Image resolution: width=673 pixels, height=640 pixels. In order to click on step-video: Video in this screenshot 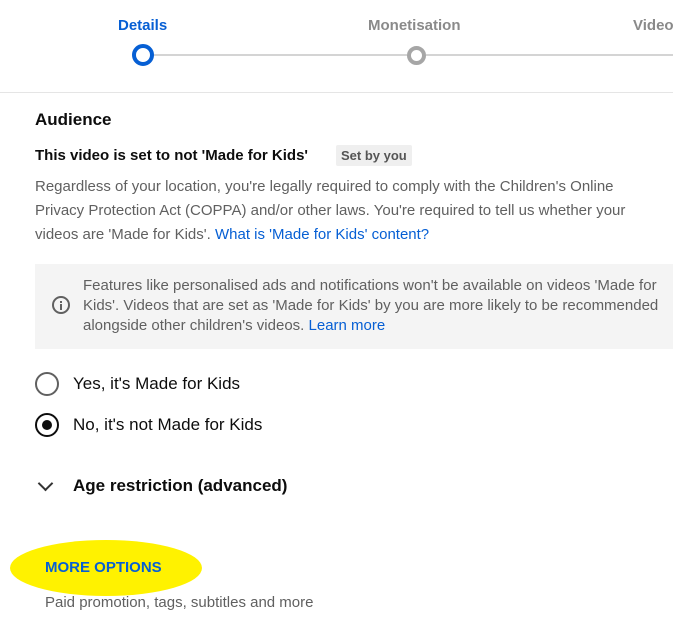, I will do `click(653, 25)`.